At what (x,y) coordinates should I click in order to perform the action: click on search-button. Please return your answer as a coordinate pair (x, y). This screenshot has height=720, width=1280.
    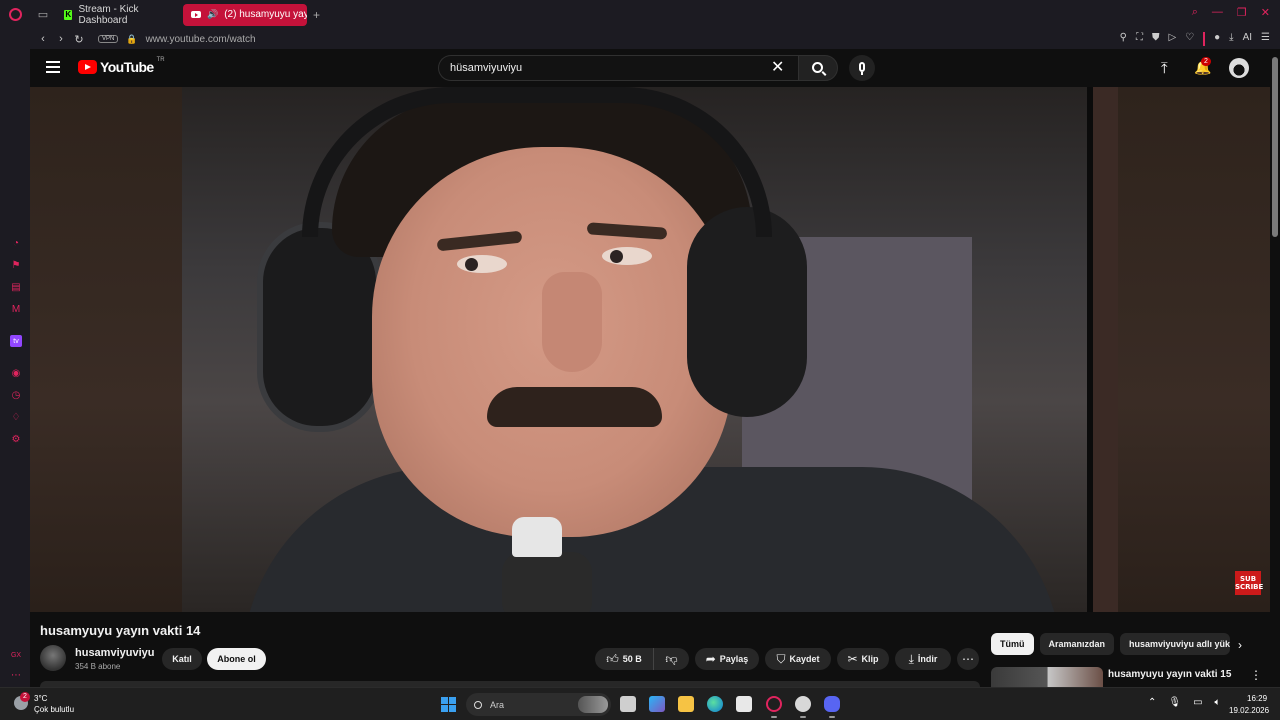
    Looking at the image, I should click on (818, 68).